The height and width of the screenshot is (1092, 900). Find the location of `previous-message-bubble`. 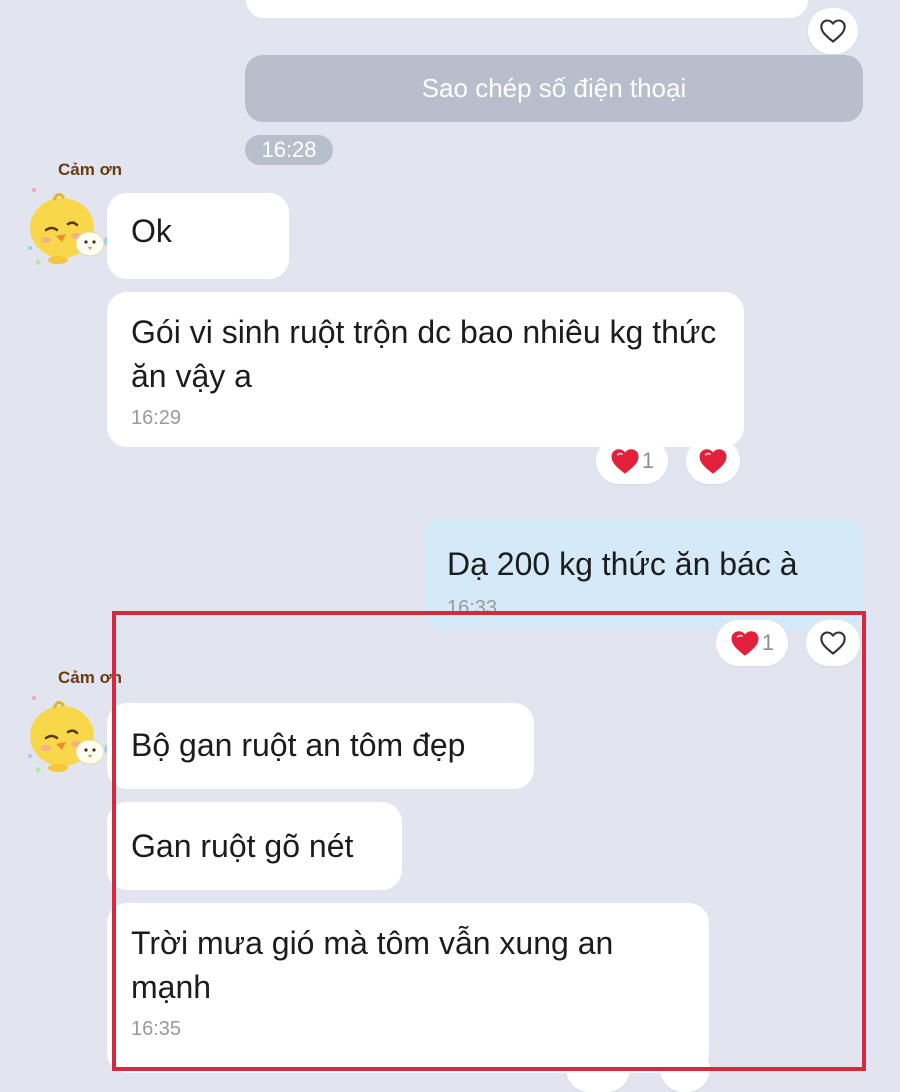

previous-message-bubble is located at coordinates (527, 9).